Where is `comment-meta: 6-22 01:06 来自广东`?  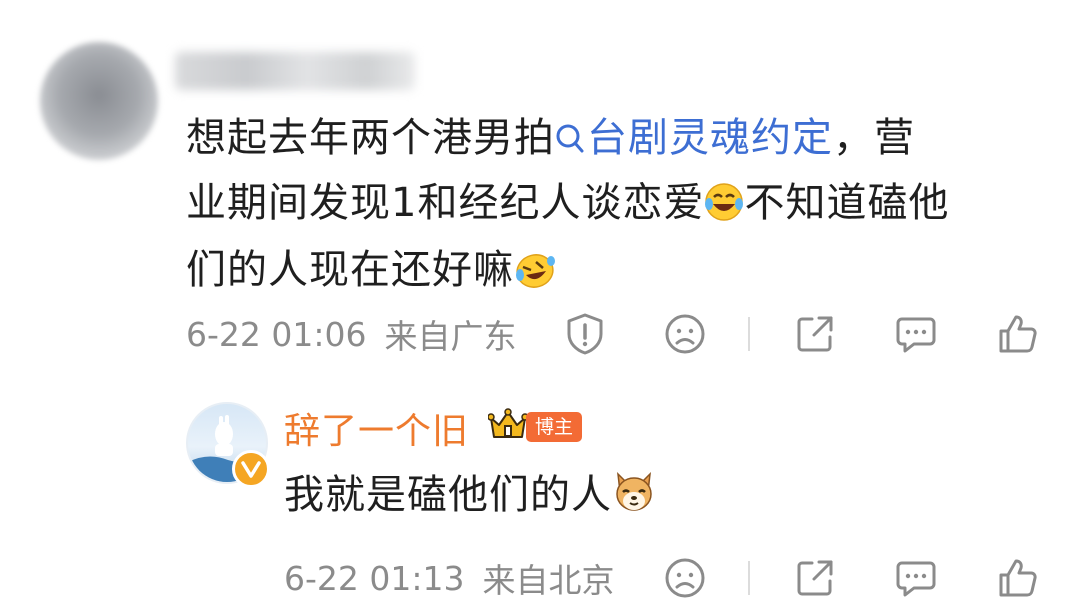
comment-meta: 6-22 01:06 来自广东 is located at coordinates (351, 334).